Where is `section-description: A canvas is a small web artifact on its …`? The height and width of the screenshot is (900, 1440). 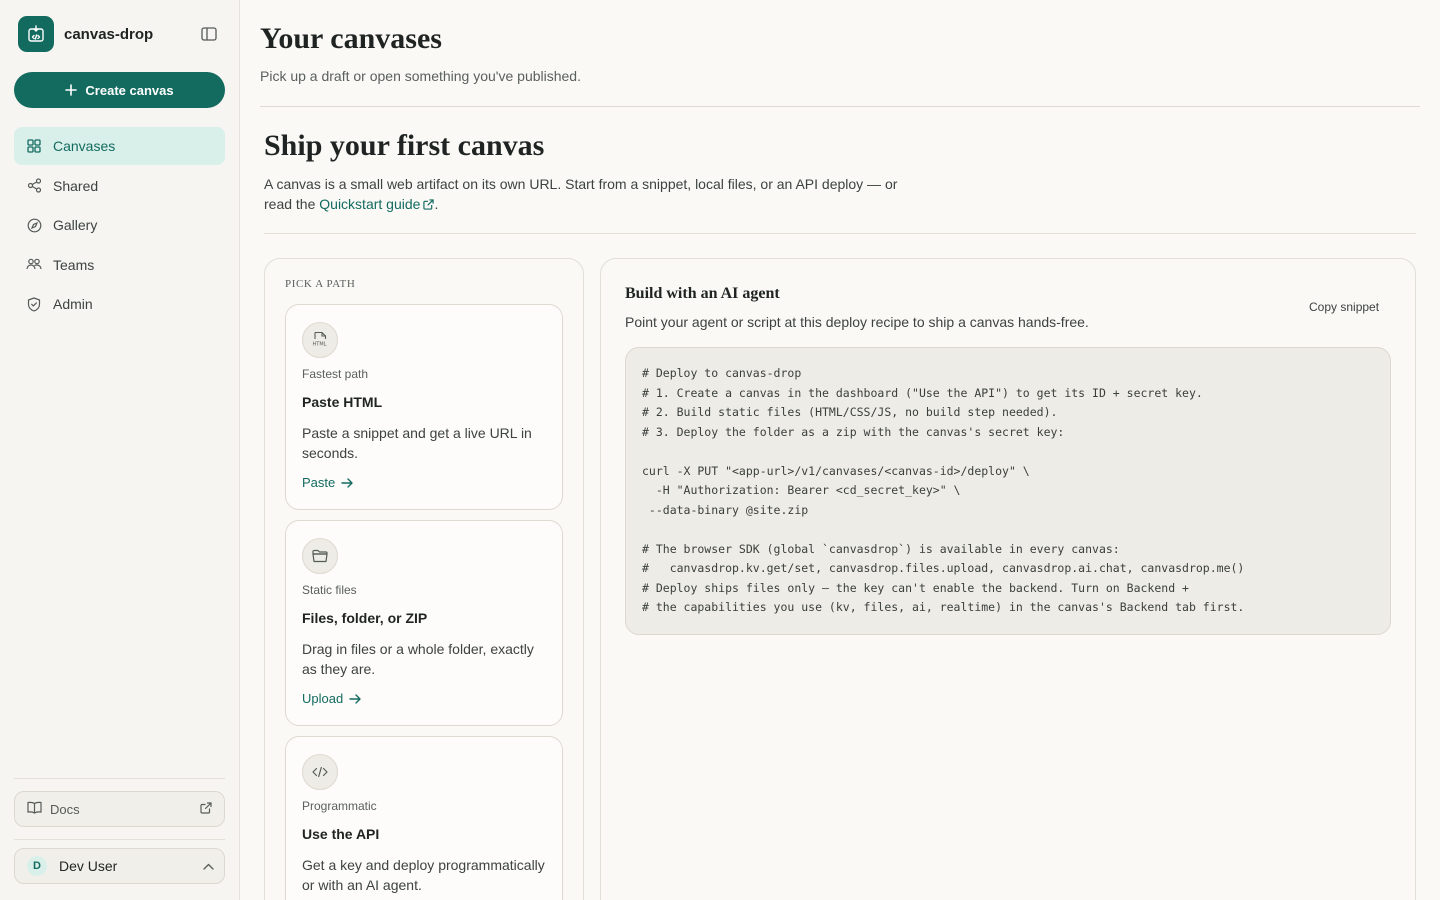 section-description: A canvas is a small web artifact on its … is located at coordinates (594, 194).